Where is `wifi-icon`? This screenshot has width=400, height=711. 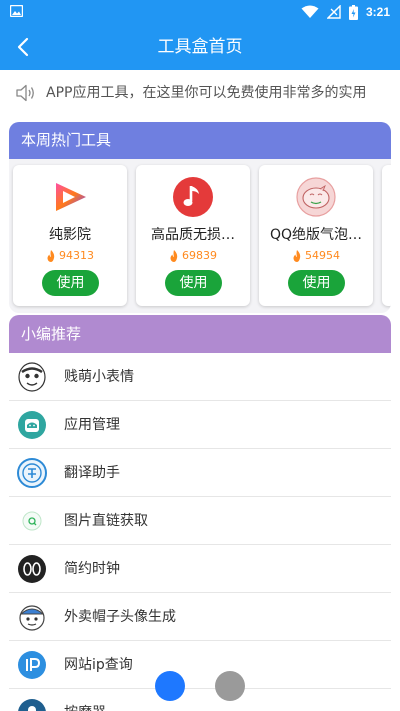 wifi-icon is located at coordinates (310, 11).